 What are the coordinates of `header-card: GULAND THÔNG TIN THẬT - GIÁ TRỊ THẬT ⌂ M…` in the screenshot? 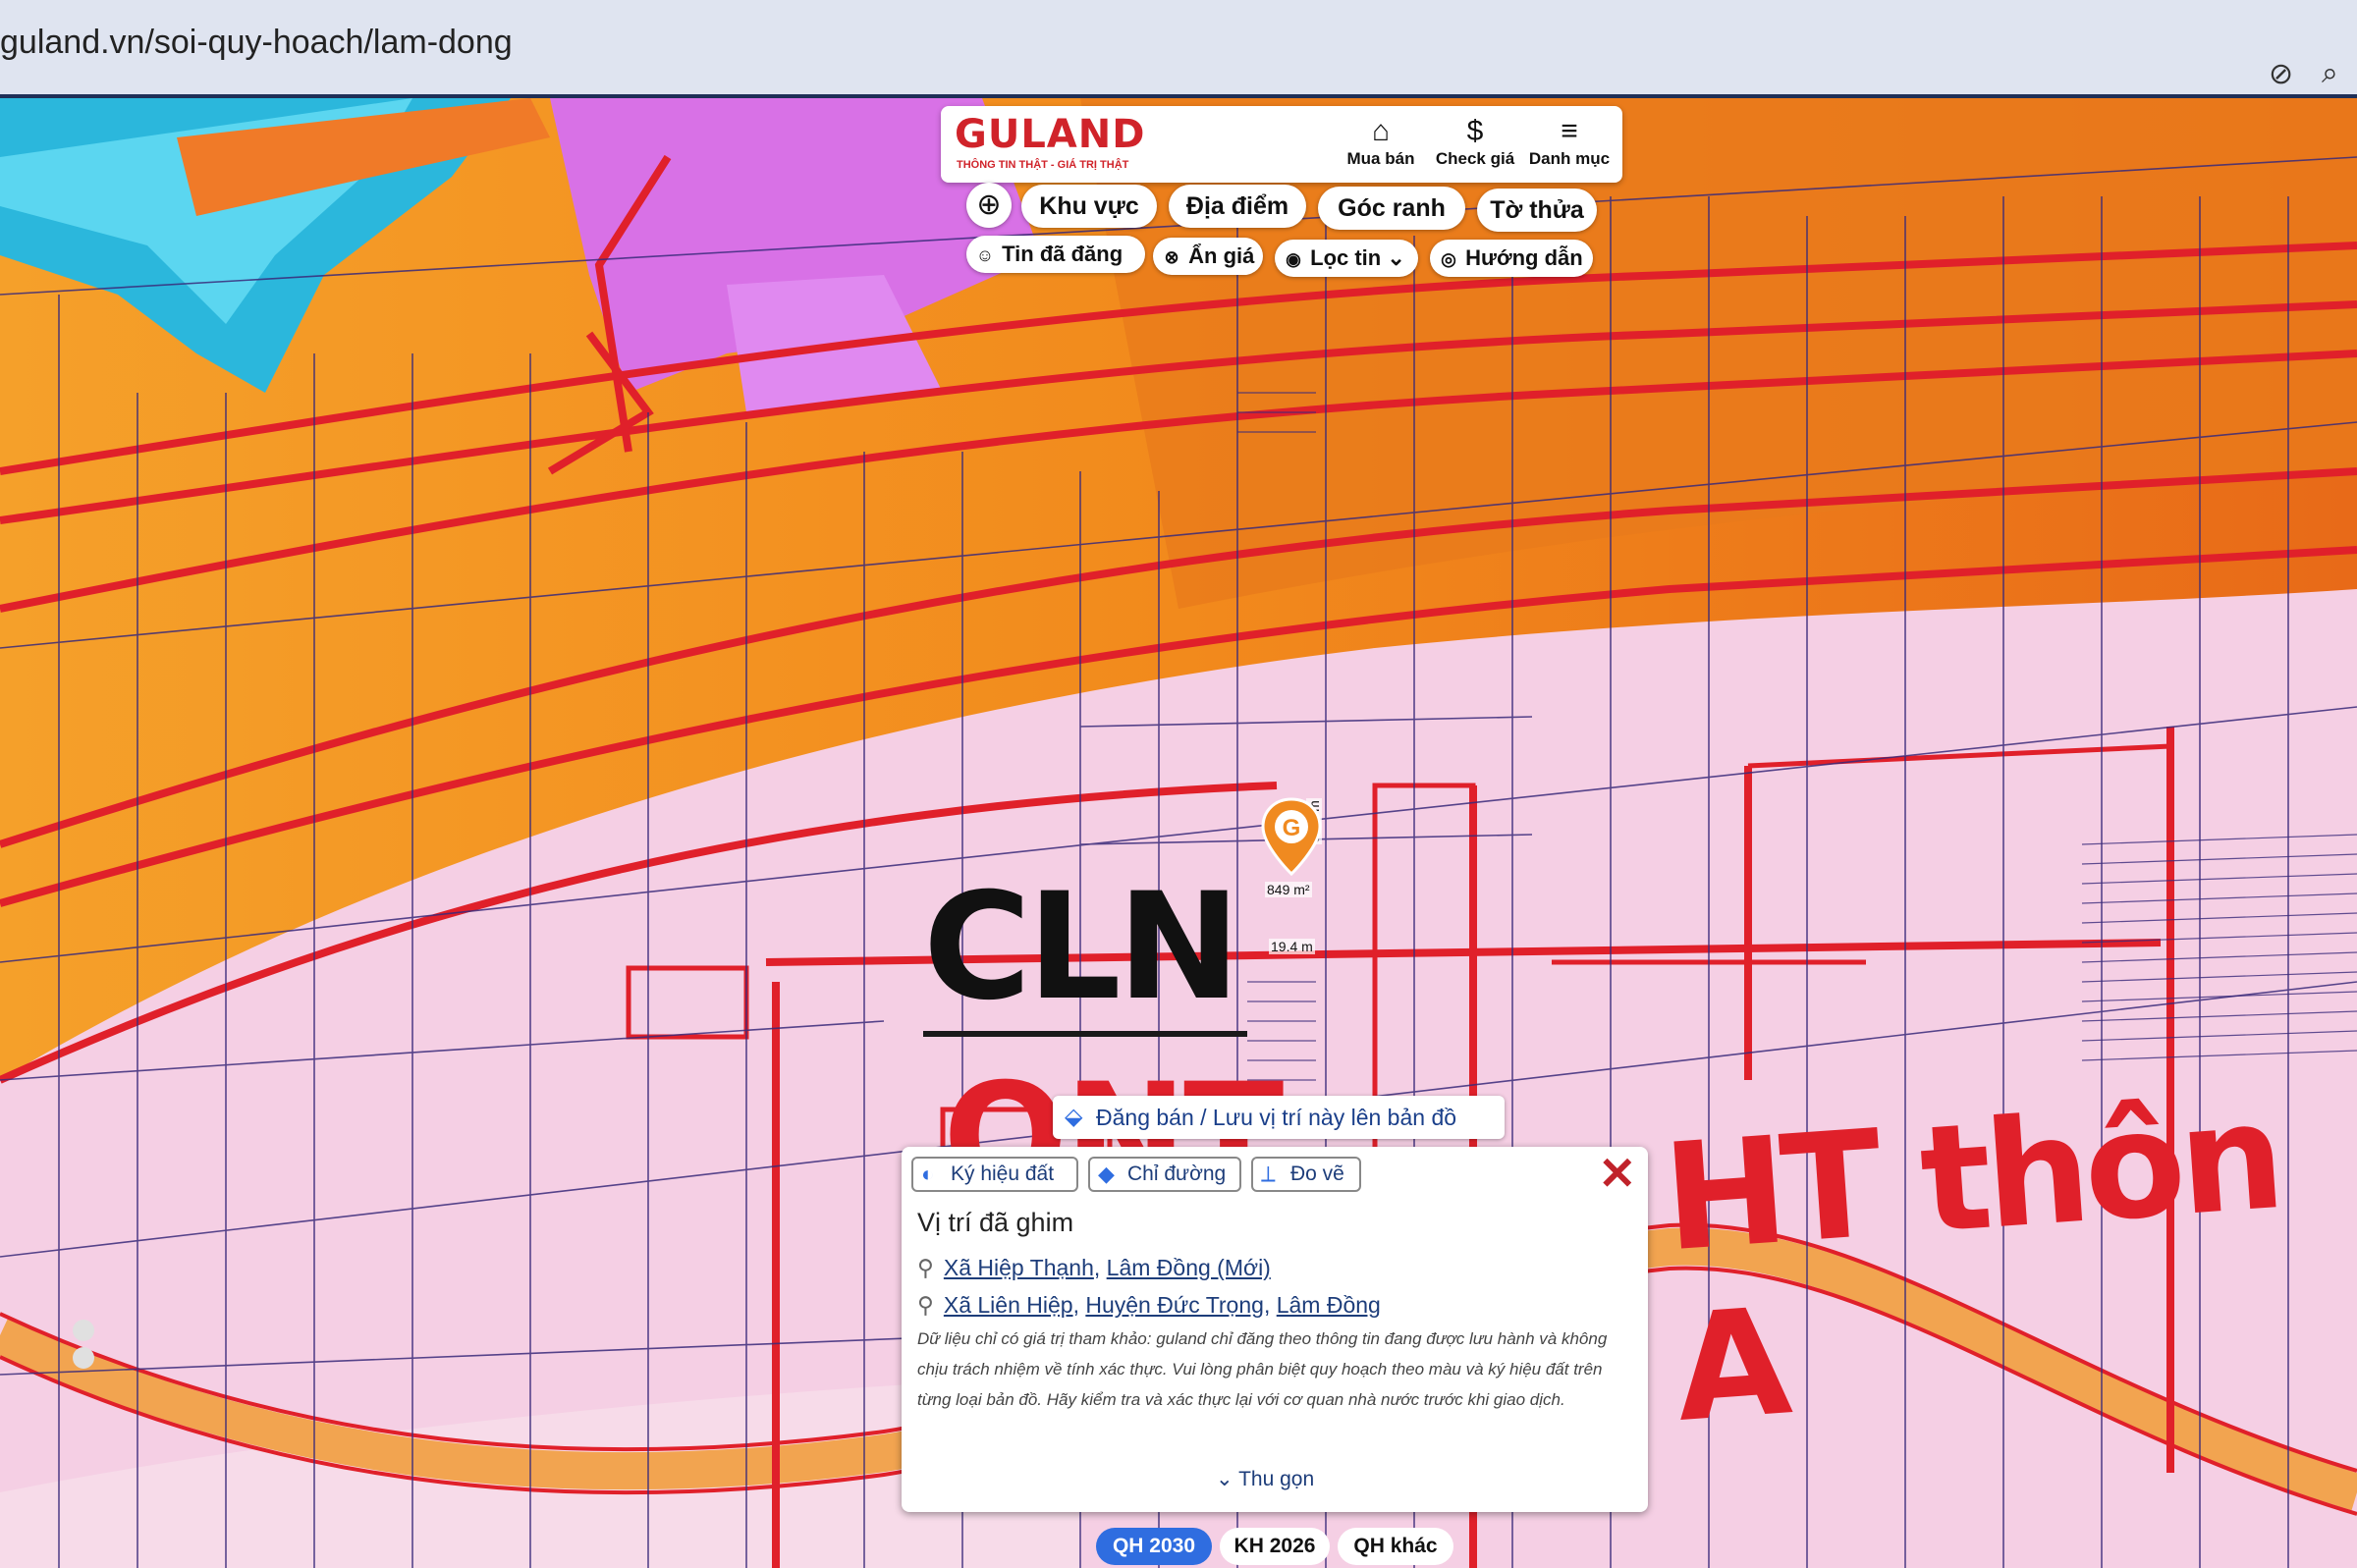 It's located at (1281, 144).